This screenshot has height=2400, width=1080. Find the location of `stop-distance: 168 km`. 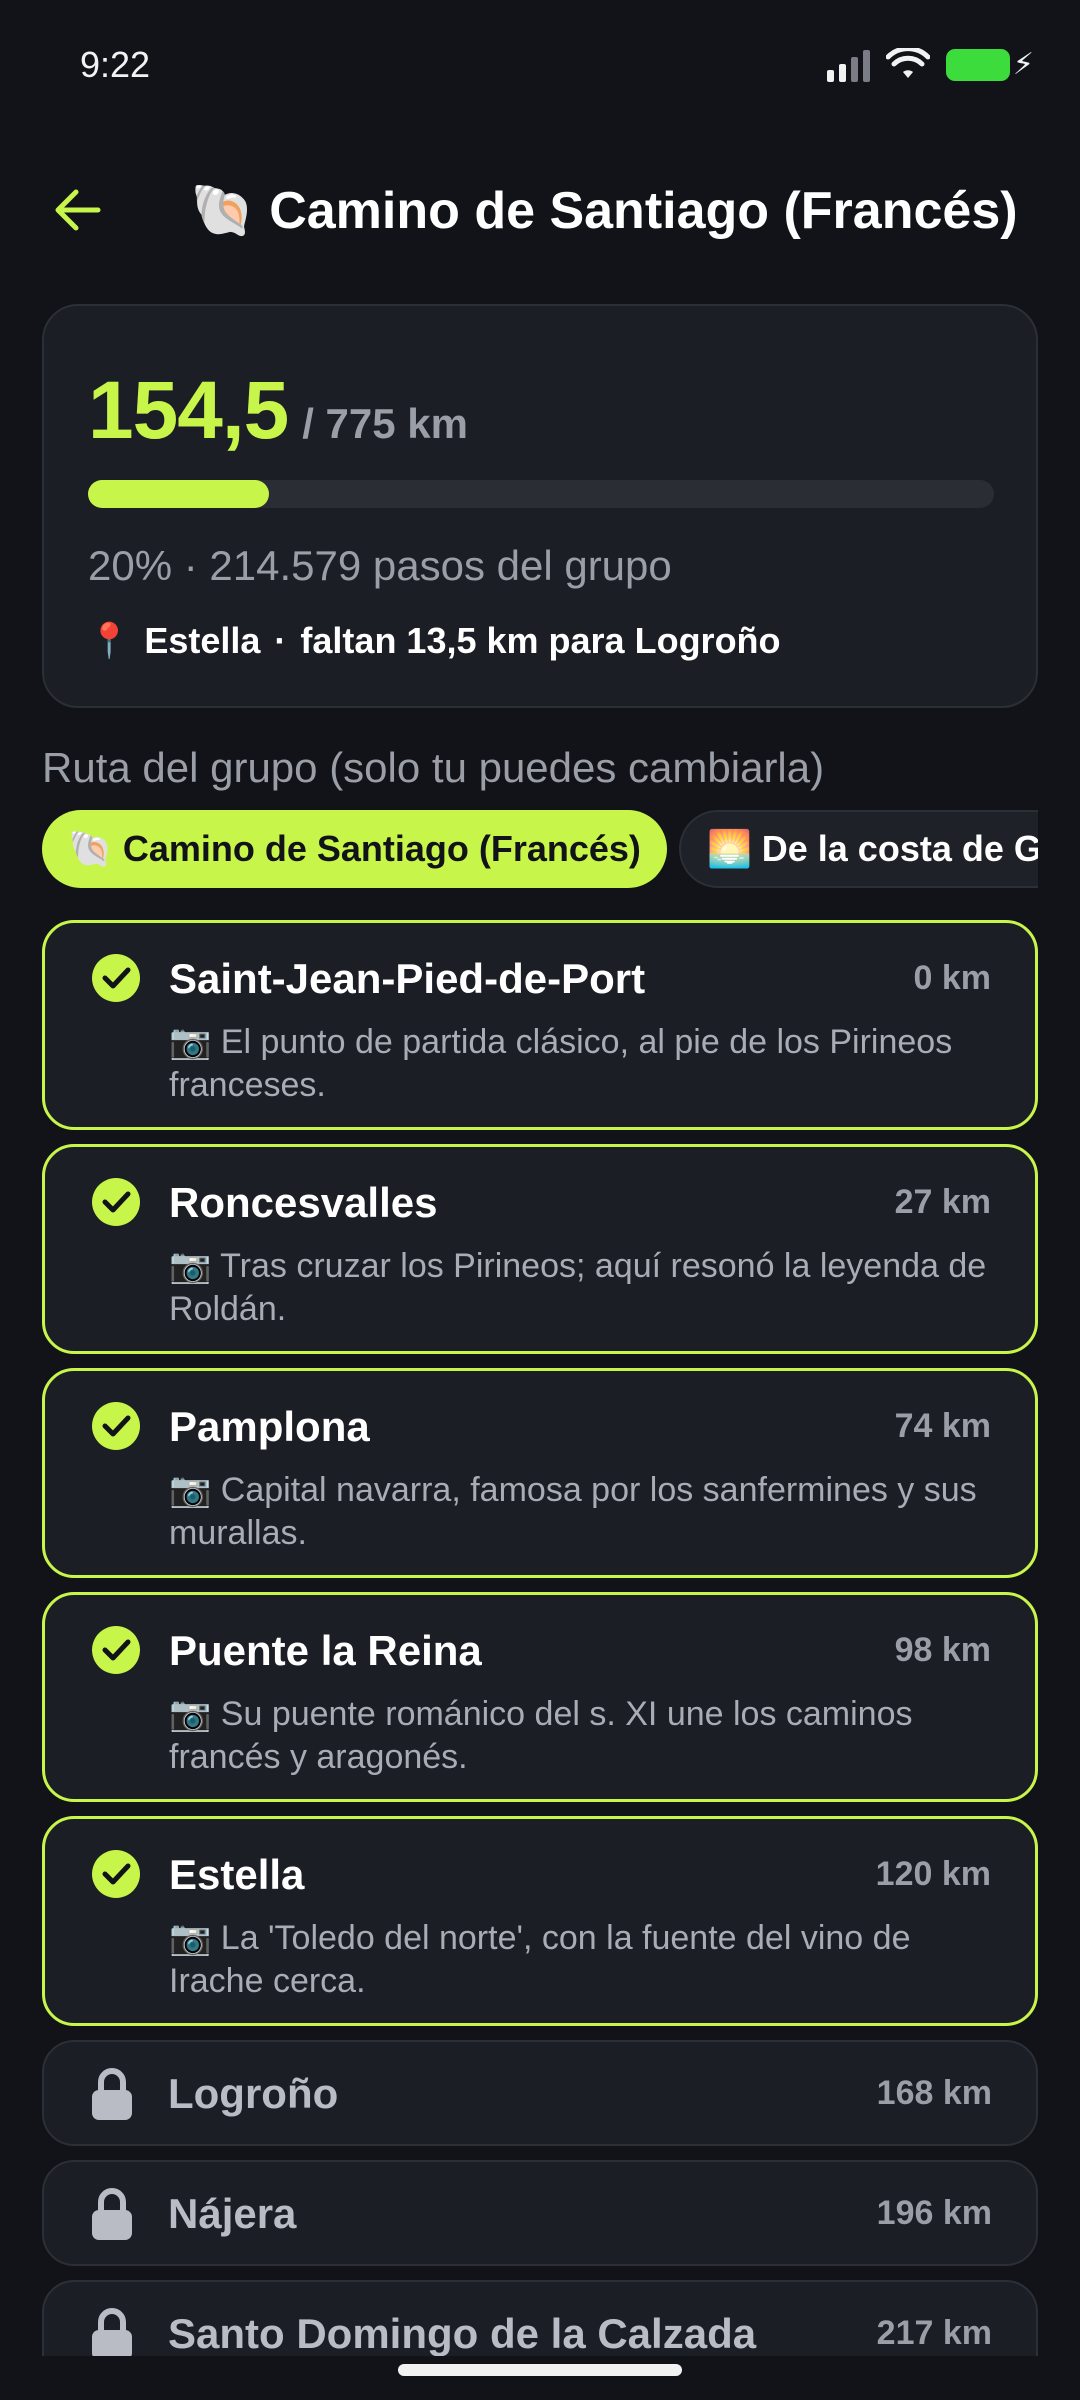

stop-distance: 168 km is located at coordinates (934, 2093).